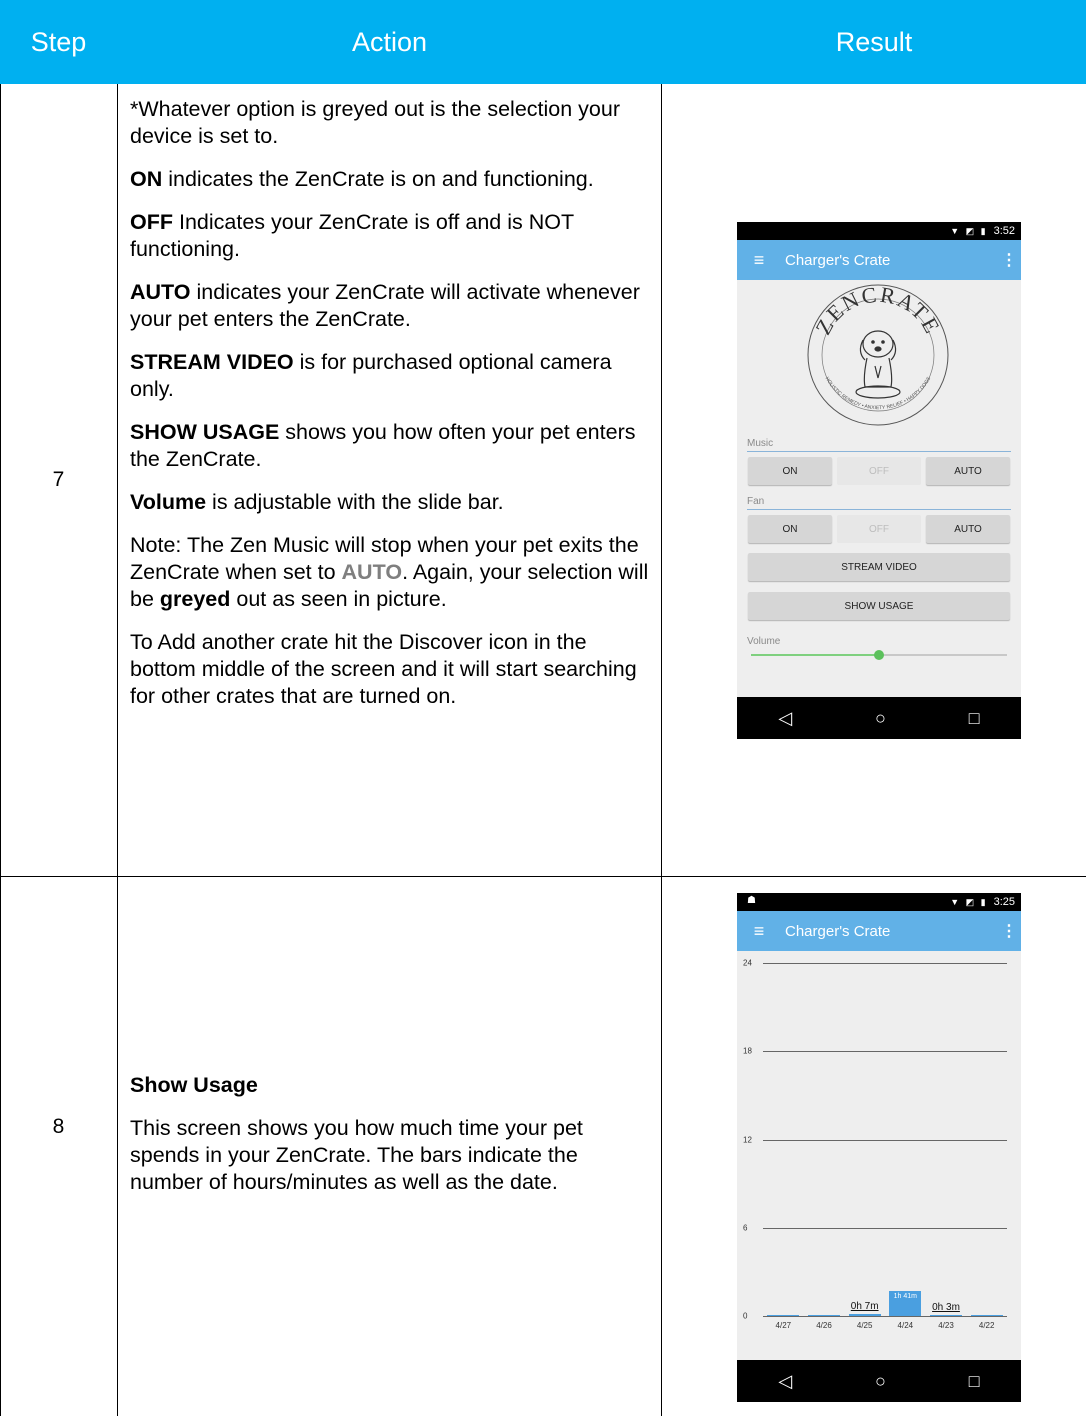 This screenshot has height=1416, width=1086. I want to click on music-label: Music, so click(760, 443).